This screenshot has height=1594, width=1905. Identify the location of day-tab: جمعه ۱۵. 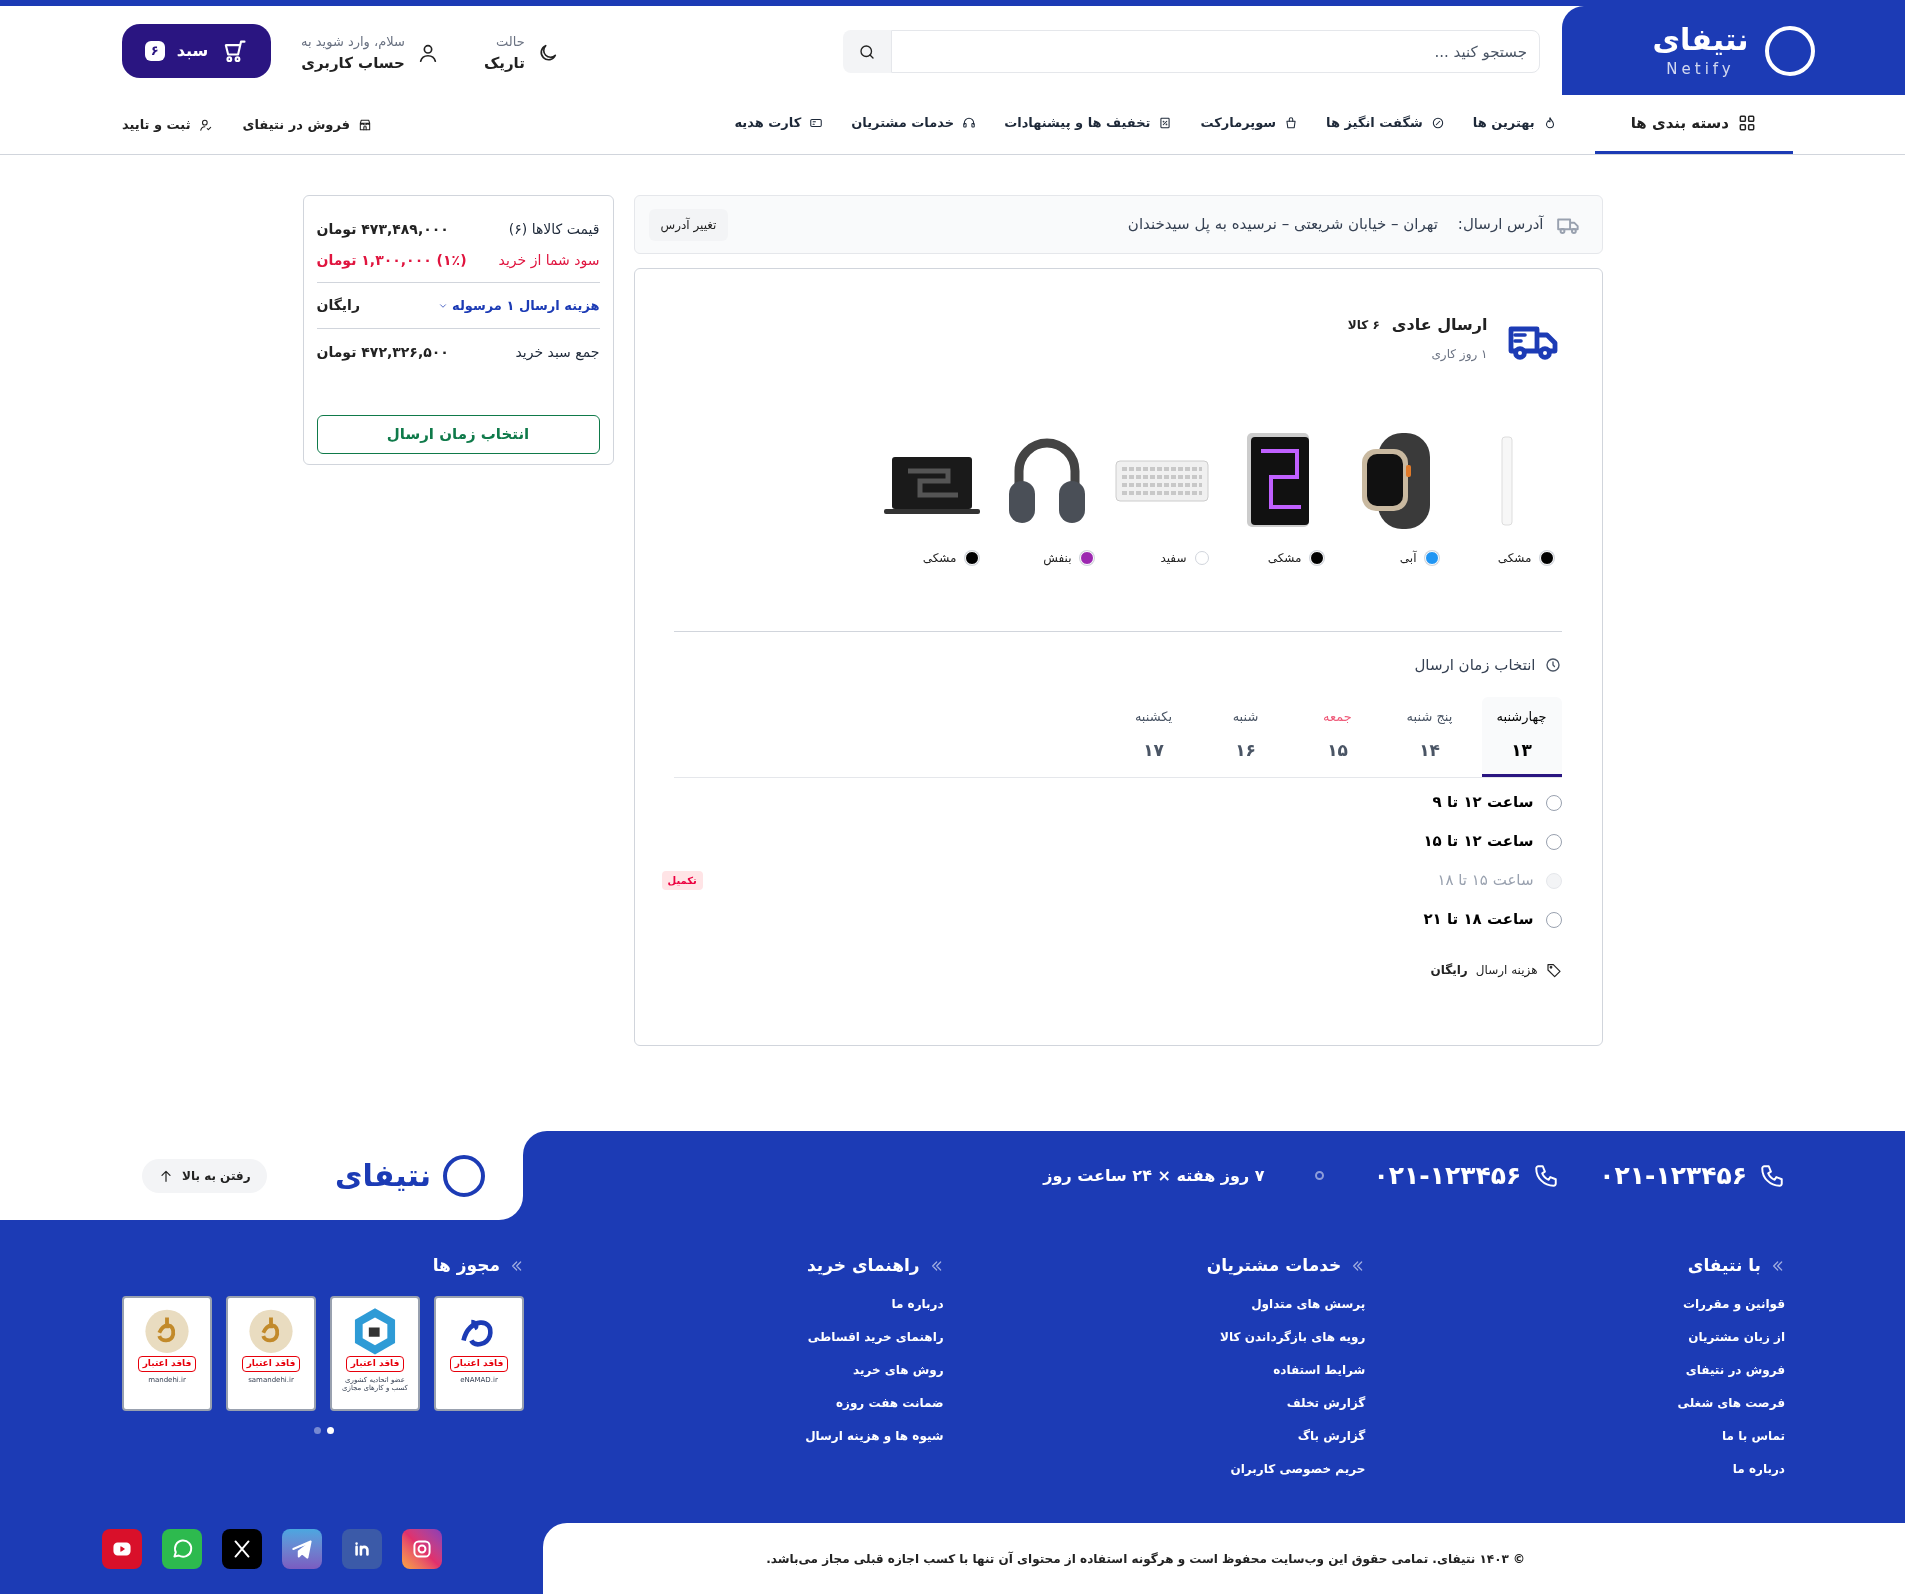
(1337, 736).